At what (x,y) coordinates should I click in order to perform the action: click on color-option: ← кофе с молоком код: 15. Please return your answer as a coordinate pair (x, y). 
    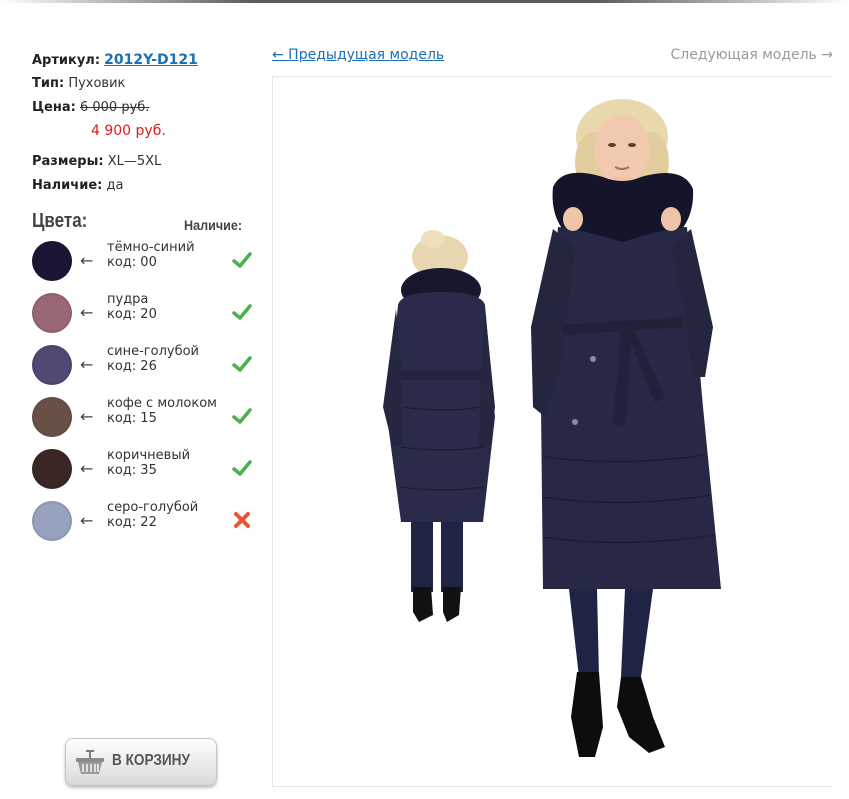
    Looking at the image, I should click on (144, 418).